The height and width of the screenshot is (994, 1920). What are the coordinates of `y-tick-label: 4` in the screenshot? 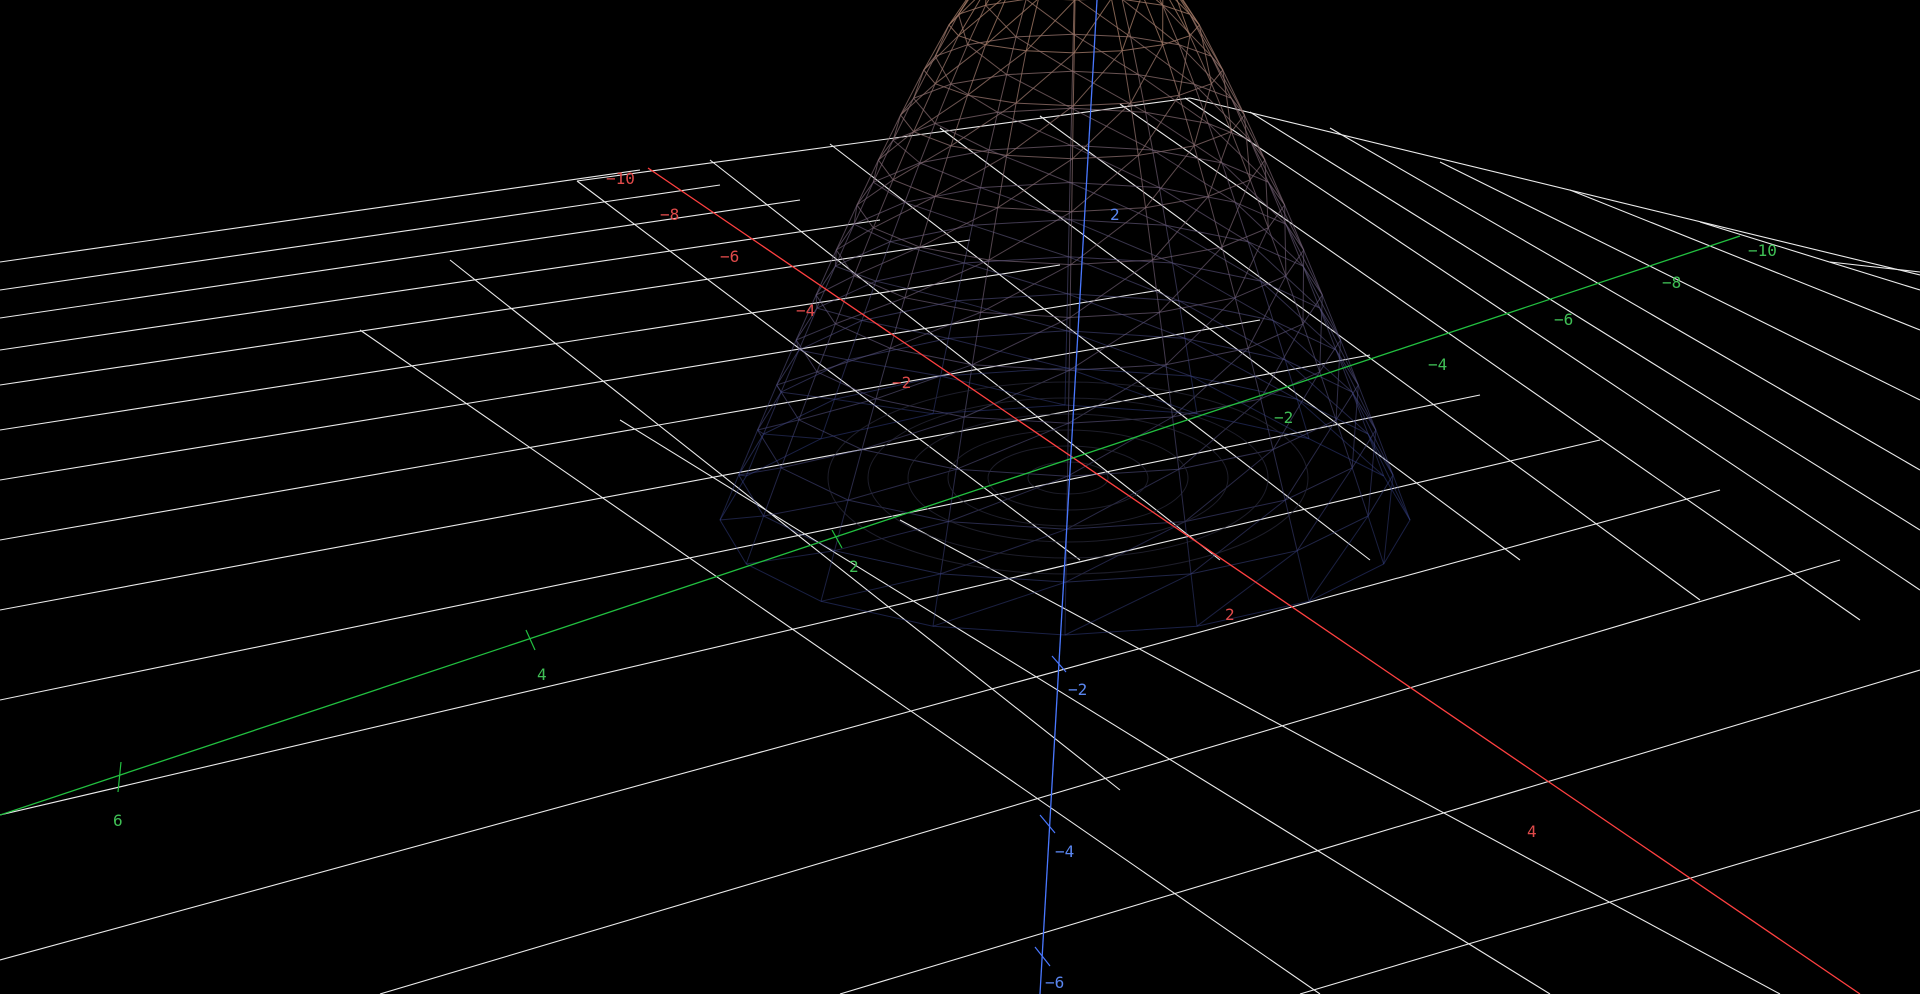 It's located at (542, 674).